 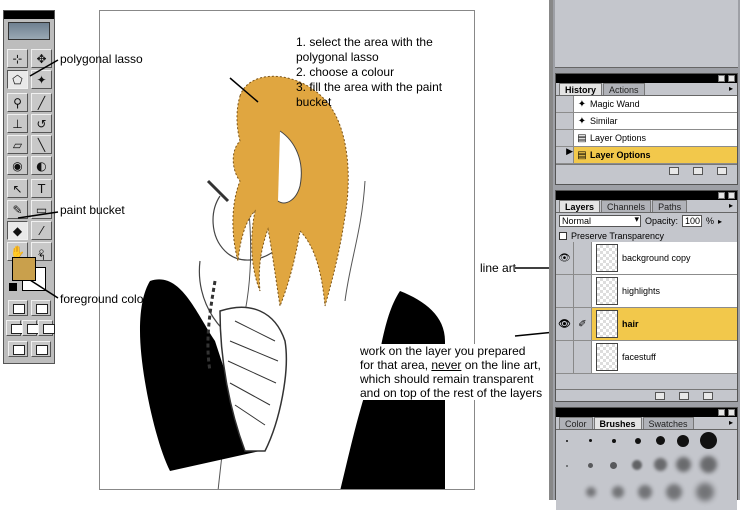 I want to click on layer-row: facestuff, so click(x=646, y=357).